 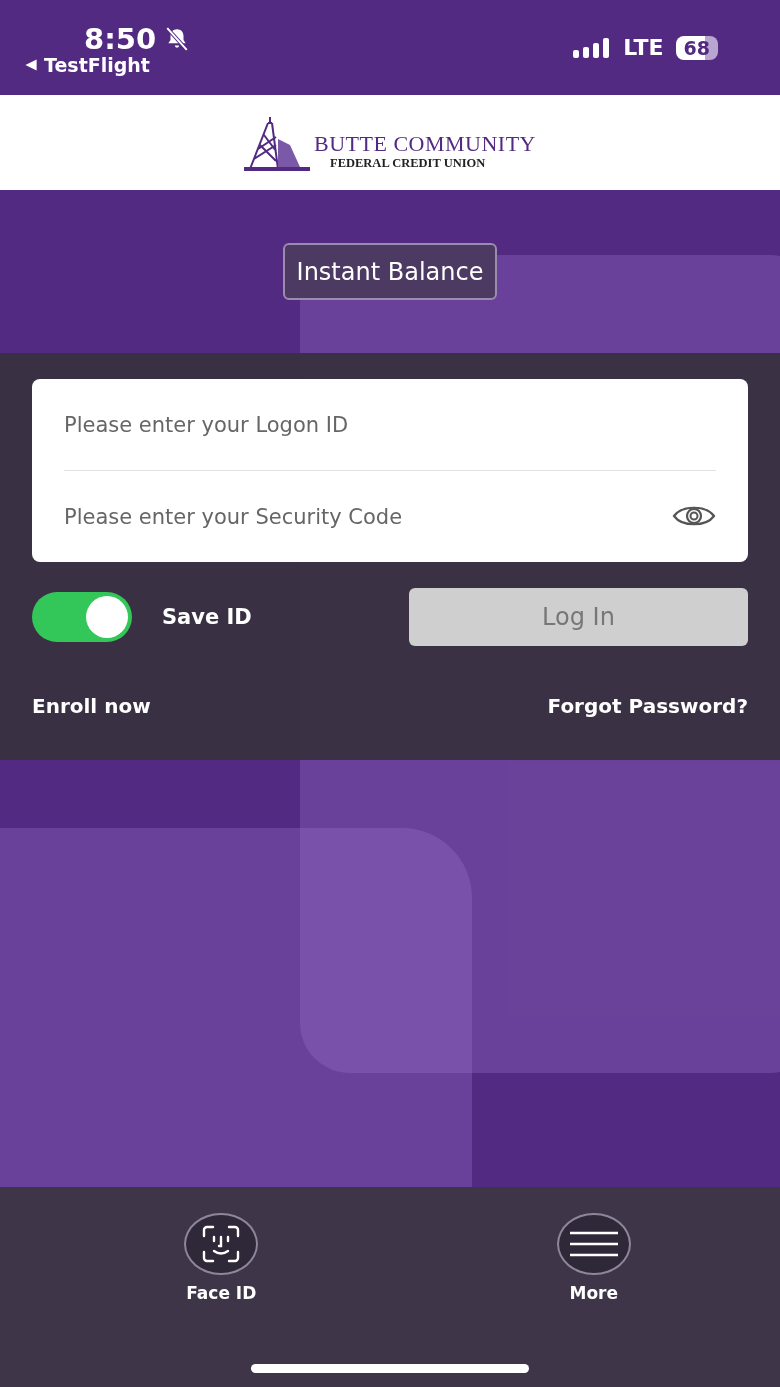 What do you see at coordinates (408, 162) in the screenshot?
I see `logo-subtitle: FEDERAL CREDIT UNION` at bounding box center [408, 162].